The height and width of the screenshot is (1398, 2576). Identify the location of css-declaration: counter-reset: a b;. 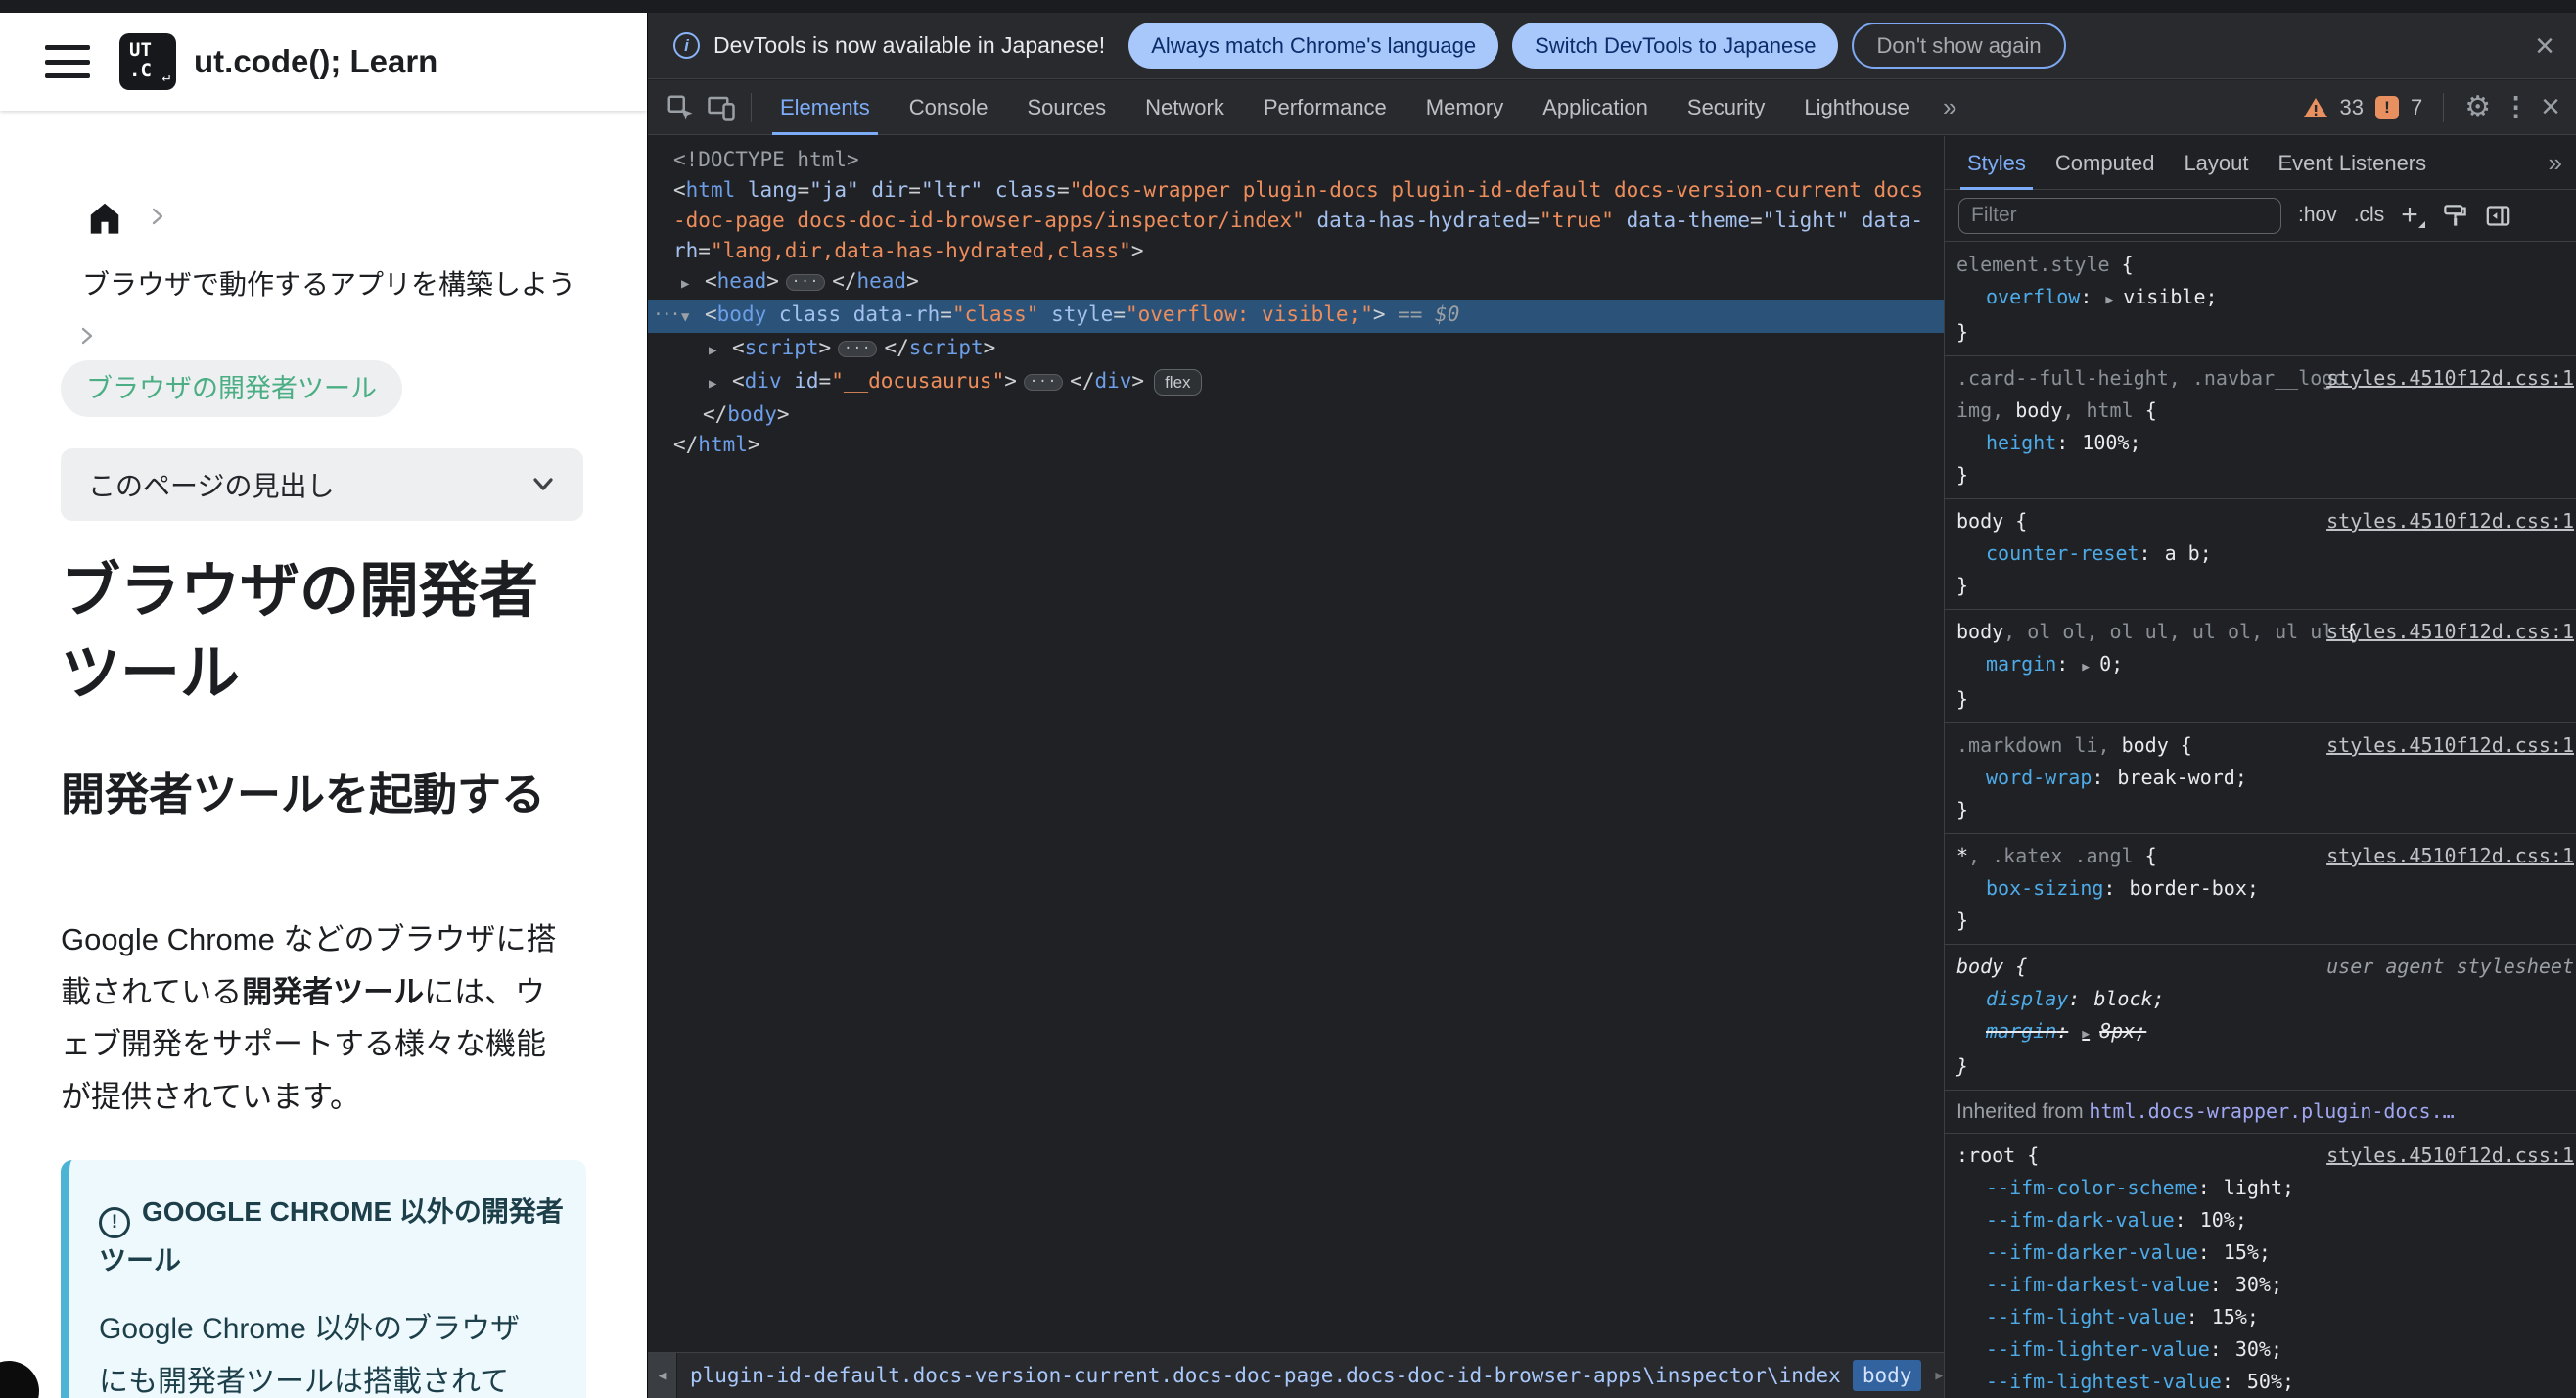
(2264, 553).